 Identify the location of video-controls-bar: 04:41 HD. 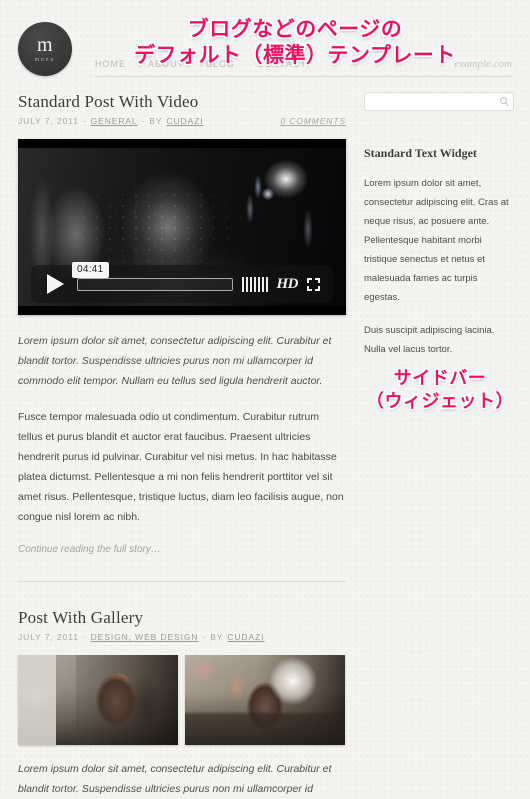
(182, 282).